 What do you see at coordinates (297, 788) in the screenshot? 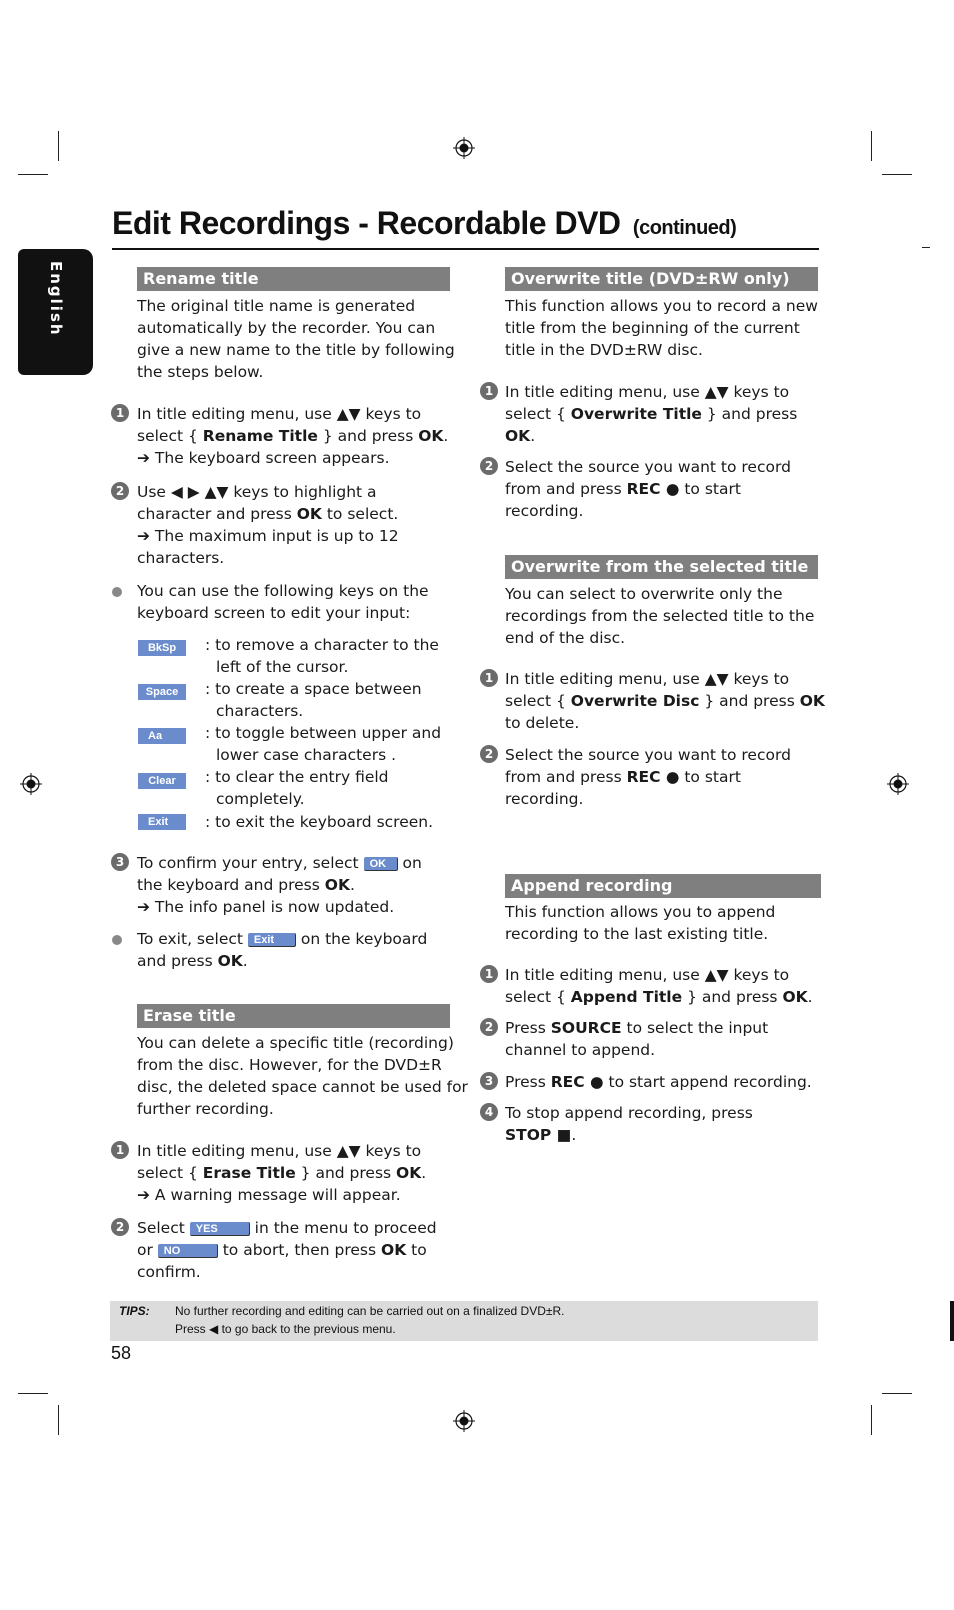
I see `key-desc: : to clear the entry field completely.` at bounding box center [297, 788].